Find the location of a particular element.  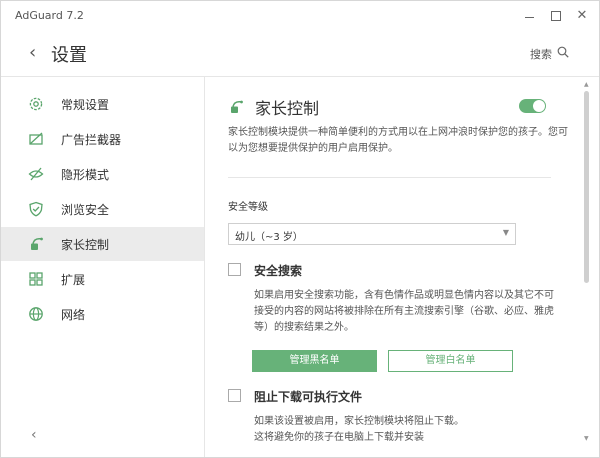

sidebar-item-network: 网络 is located at coordinates (102, 314).